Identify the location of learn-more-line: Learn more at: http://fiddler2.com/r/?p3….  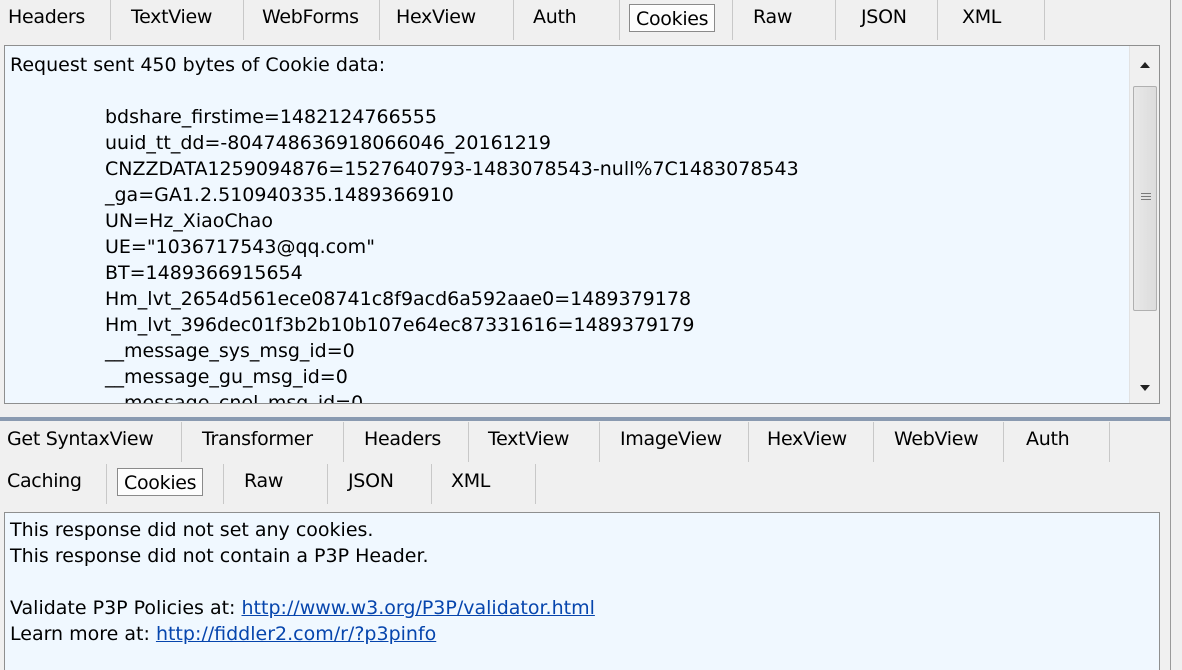
(584, 634).